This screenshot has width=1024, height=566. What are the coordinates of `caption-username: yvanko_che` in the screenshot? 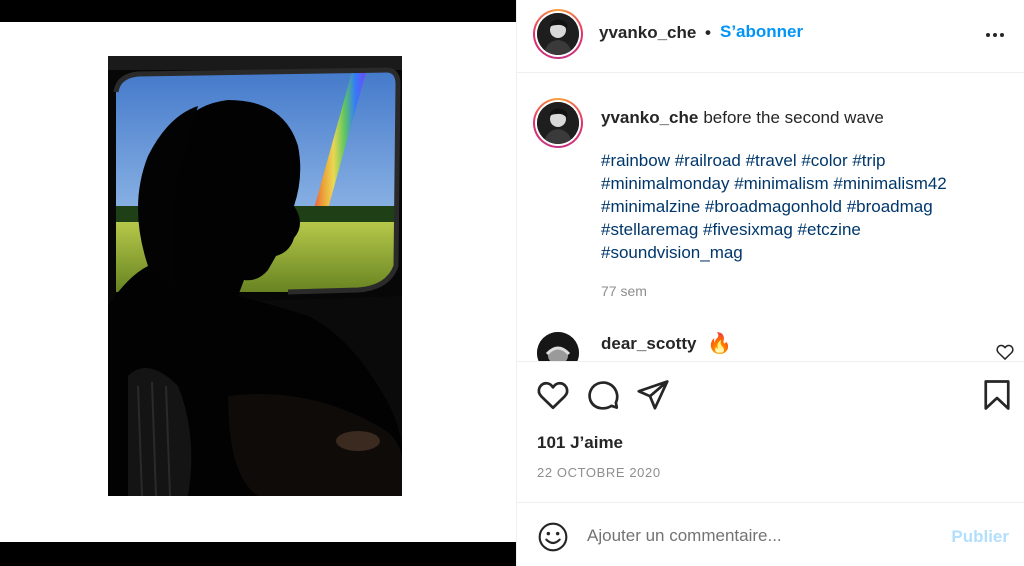 It's located at (649, 117).